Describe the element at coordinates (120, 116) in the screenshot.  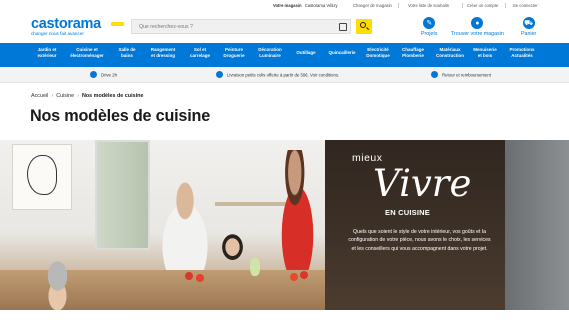
I see `page-title: Nos modèles de cuisine` at that location.